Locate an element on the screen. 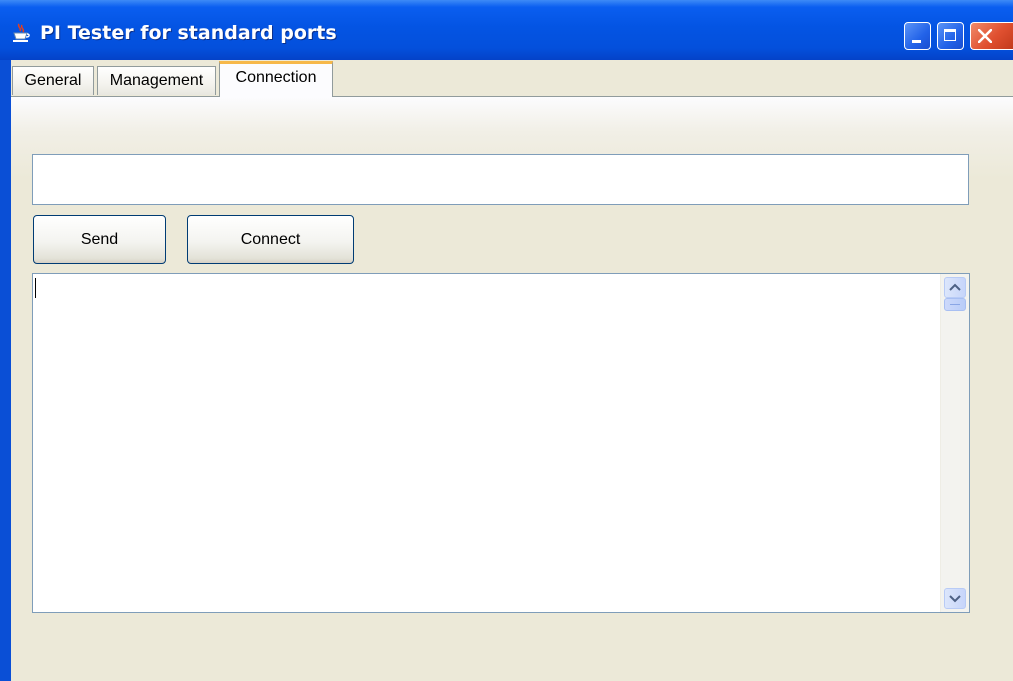  maximize-icon is located at coordinates (950, 35).